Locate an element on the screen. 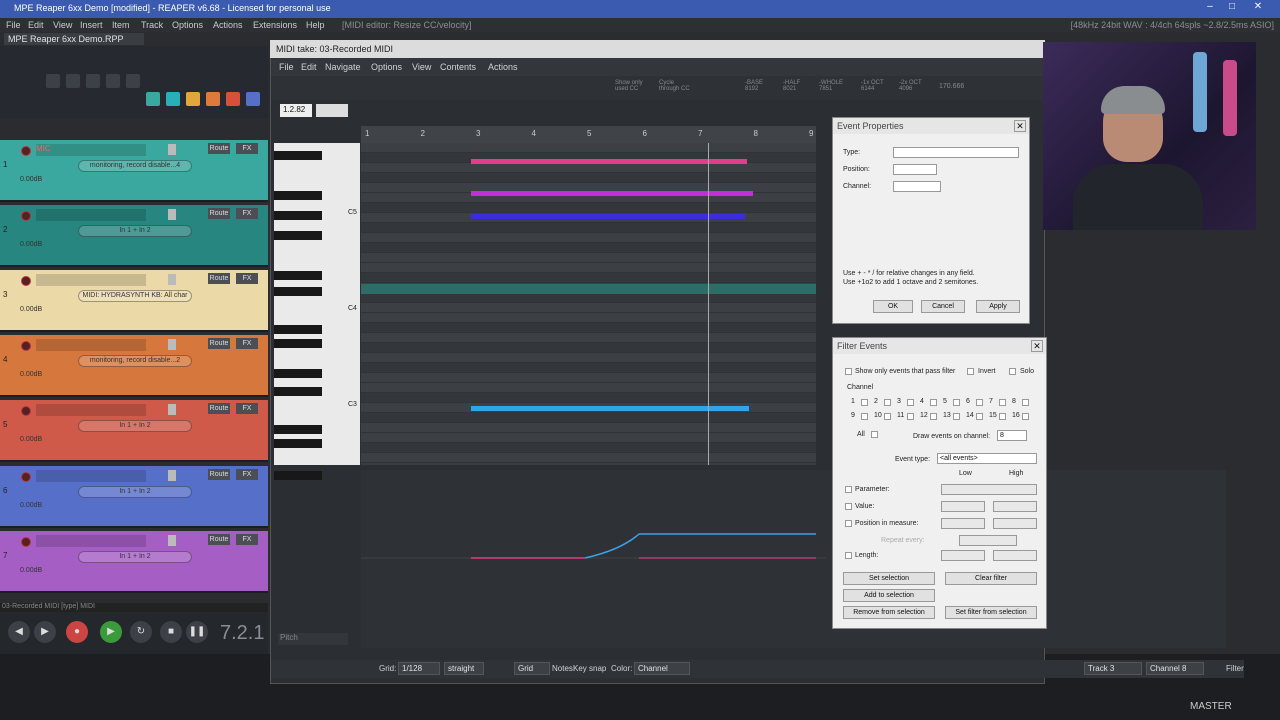 This screenshot has width=1280, height=720. midi-ruler: 1 2 3 4 5 6 7 8 9 is located at coordinates (588, 134).